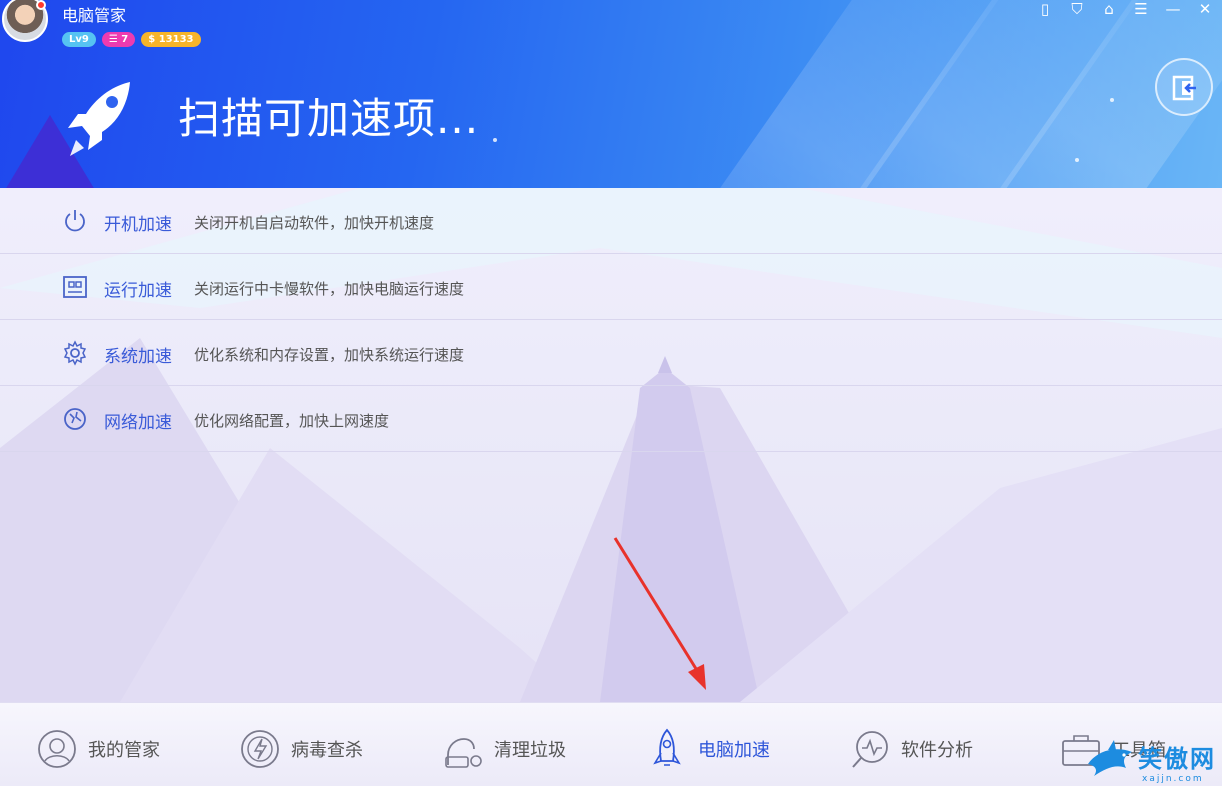 The width and height of the screenshot is (1222, 786). Describe the element at coordinates (611, 353) in the screenshot. I see `list-item-system-speedup: 系统加速 优化系统和内存设置，加快系统运行速度` at that location.